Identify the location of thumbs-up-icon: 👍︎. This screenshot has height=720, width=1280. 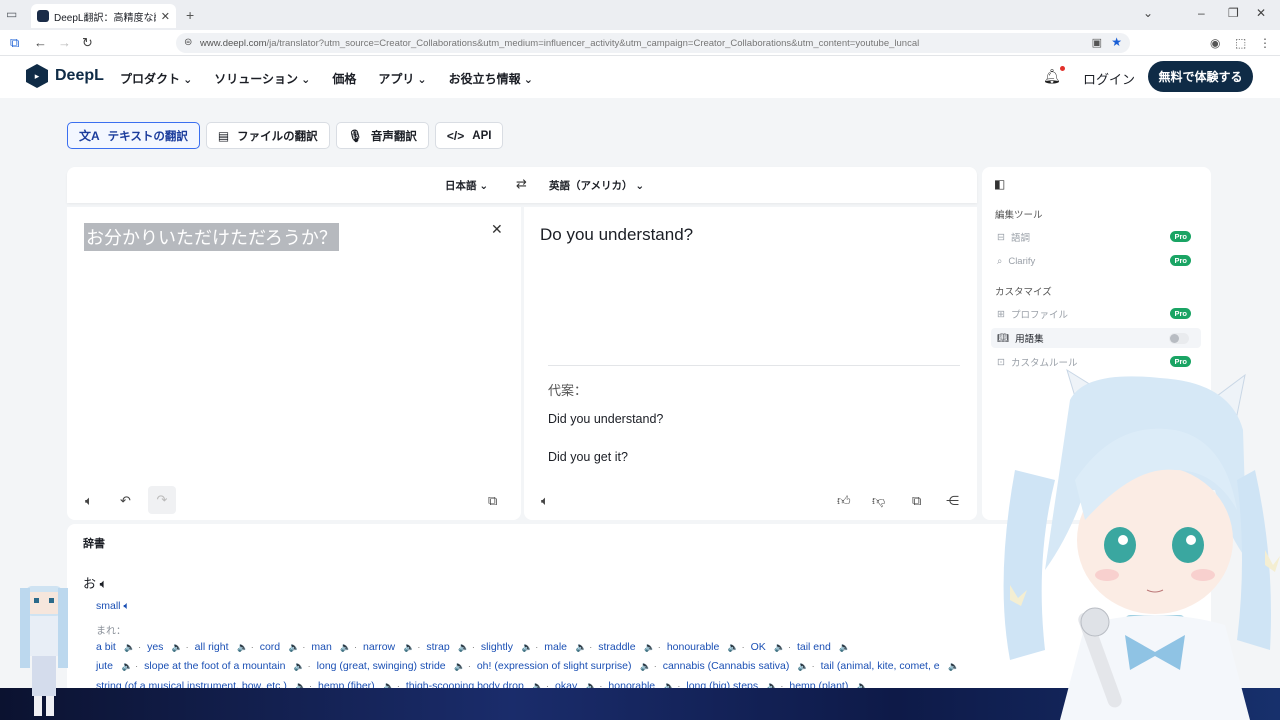
(844, 501).